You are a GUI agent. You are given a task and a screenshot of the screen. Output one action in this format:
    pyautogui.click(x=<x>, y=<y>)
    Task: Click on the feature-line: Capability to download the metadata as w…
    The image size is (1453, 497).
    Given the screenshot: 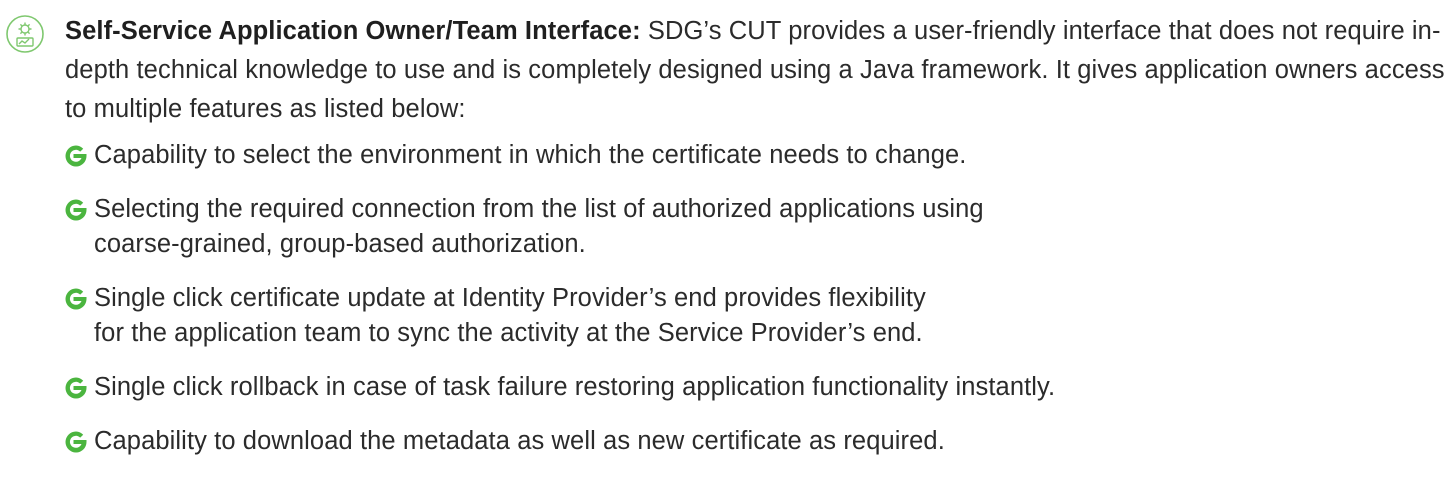 What is the action you would take?
    pyautogui.click(x=519, y=441)
    